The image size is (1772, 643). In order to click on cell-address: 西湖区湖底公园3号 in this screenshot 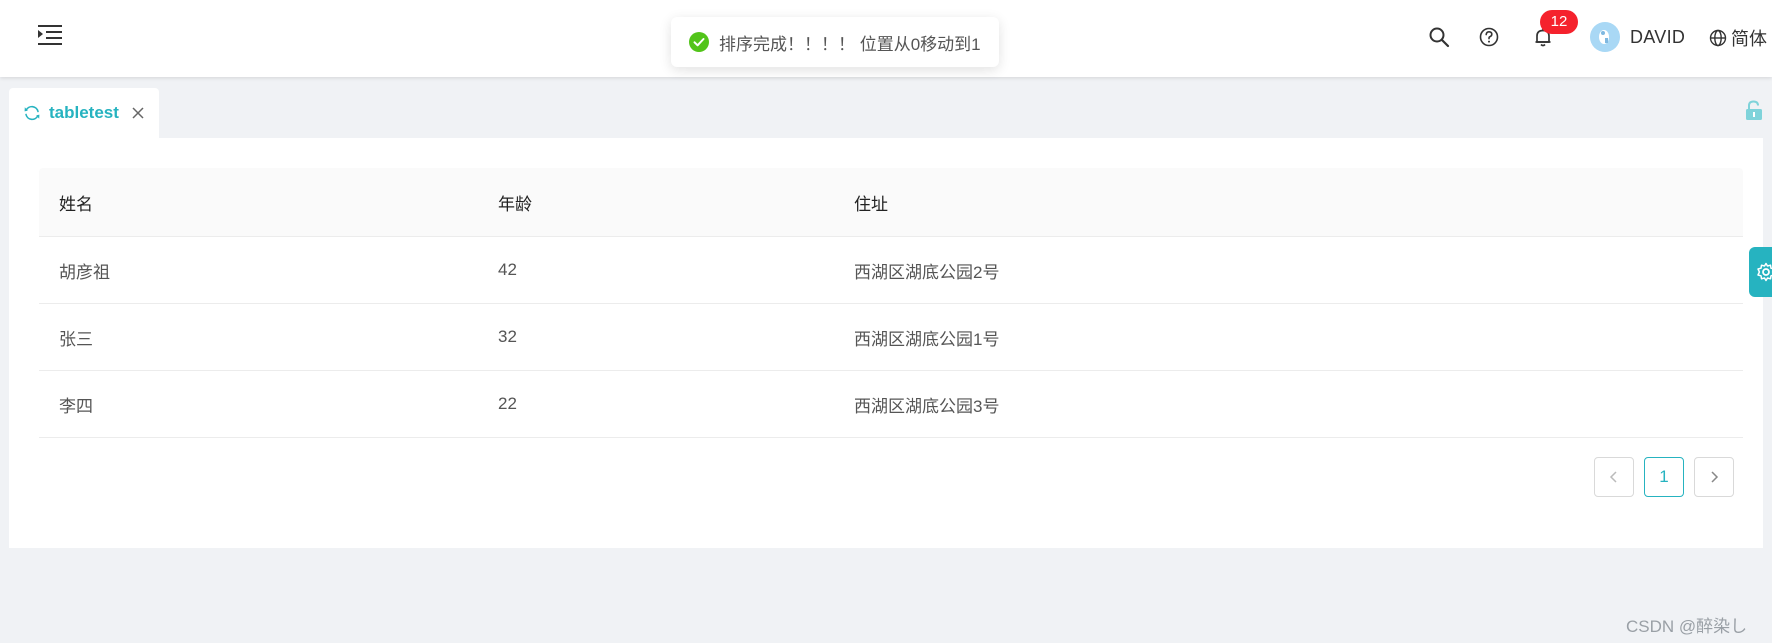, I will do `click(927, 406)`.